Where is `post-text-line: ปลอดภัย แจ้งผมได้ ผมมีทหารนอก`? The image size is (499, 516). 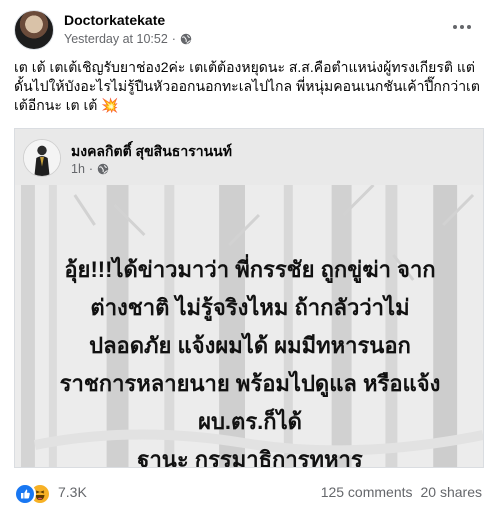
post-text-line: ปลอดภัย แจ้งผมได้ ผมมีทหารนอก is located at coordinates (250, 345).